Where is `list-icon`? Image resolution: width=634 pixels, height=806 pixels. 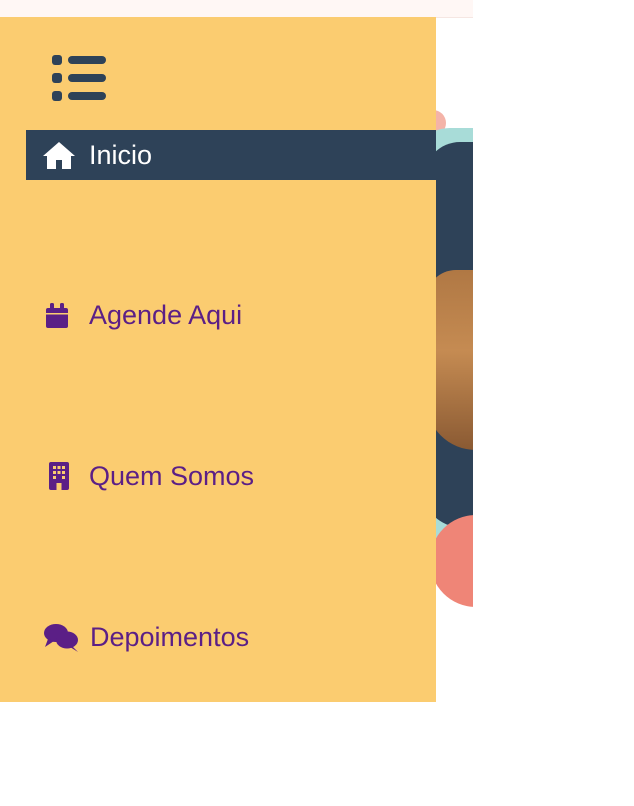
list-icon is located at coordinates (79, 60).